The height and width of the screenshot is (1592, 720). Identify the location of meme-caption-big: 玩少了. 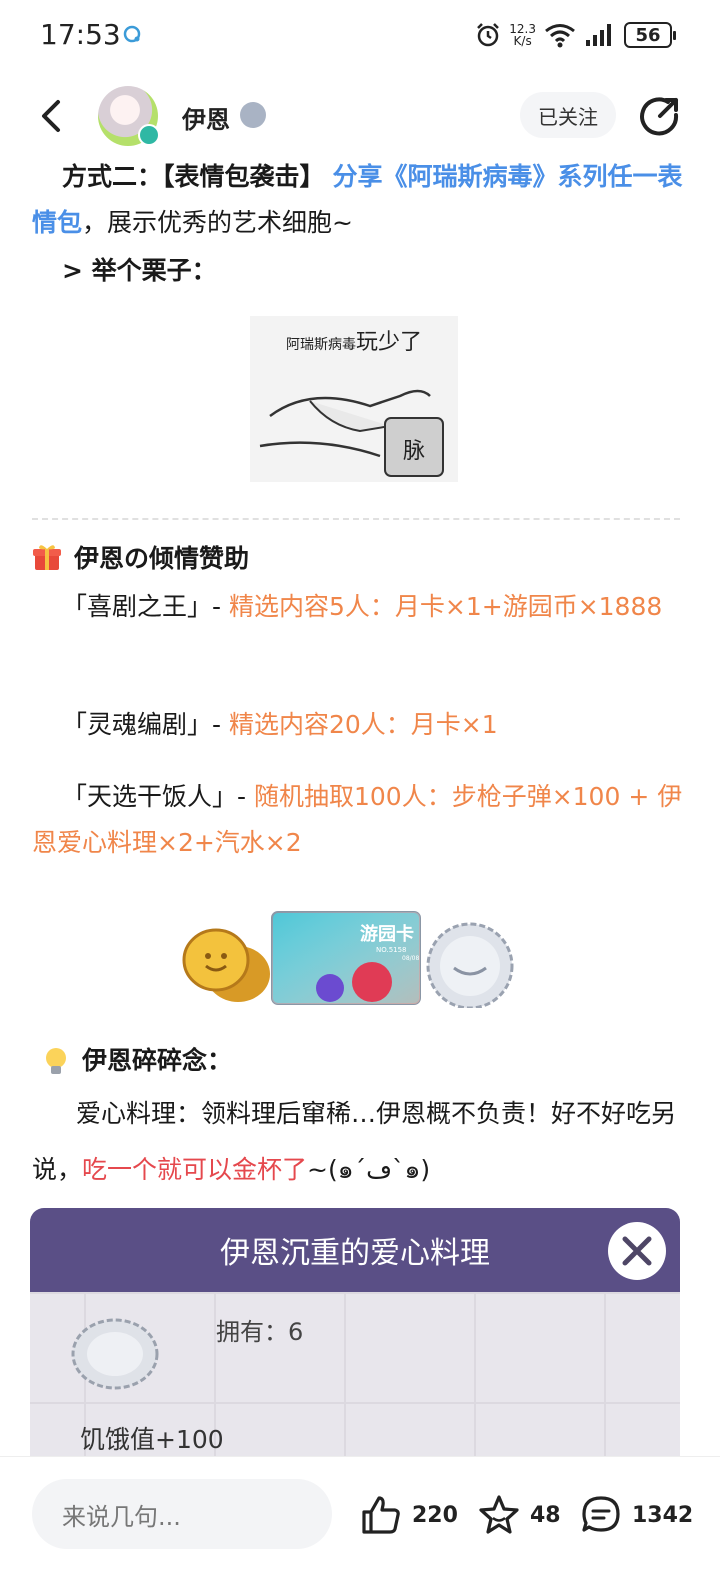
(388, 342).